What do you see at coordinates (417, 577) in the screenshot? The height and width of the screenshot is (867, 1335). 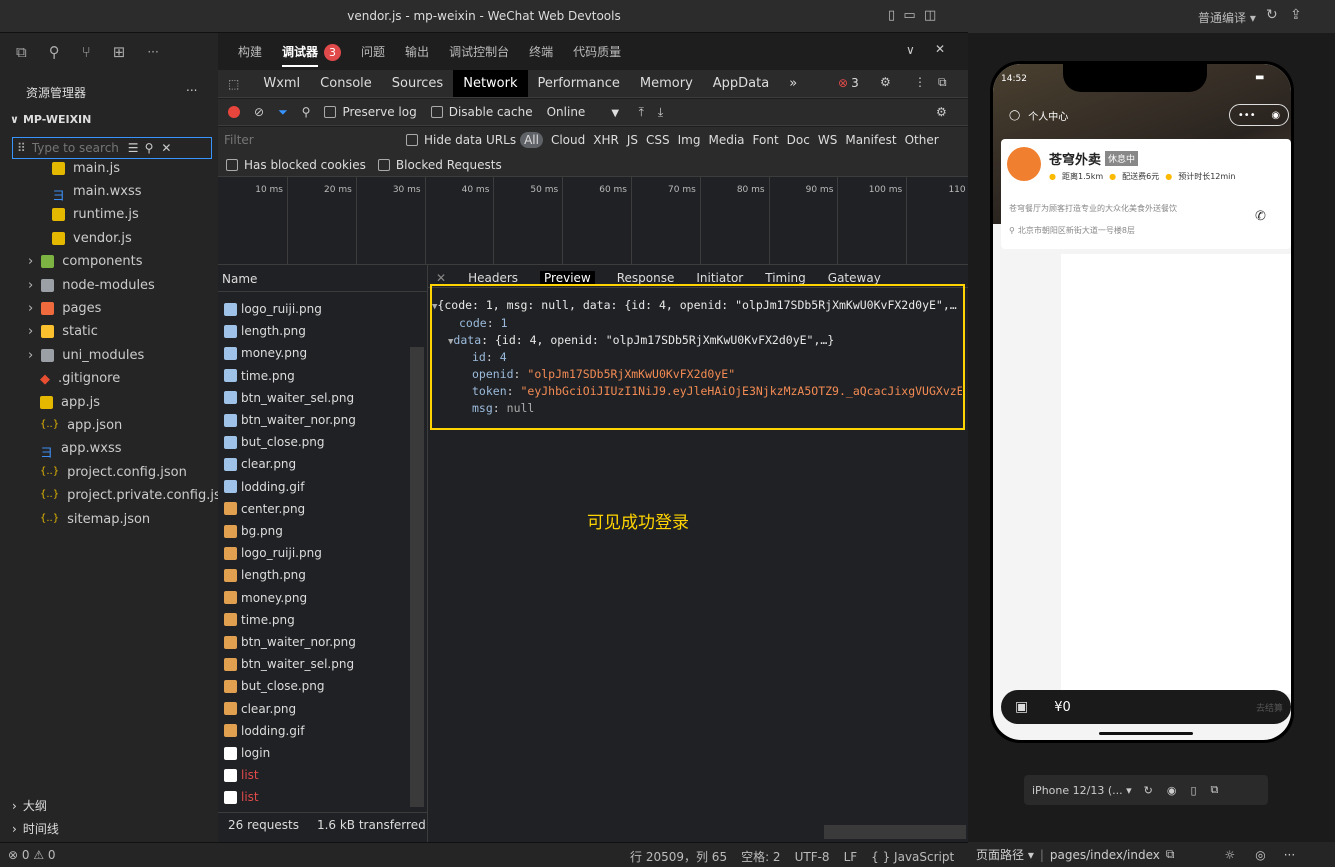 I see `request-list-scrollbar` at bounding box center [417, 577].